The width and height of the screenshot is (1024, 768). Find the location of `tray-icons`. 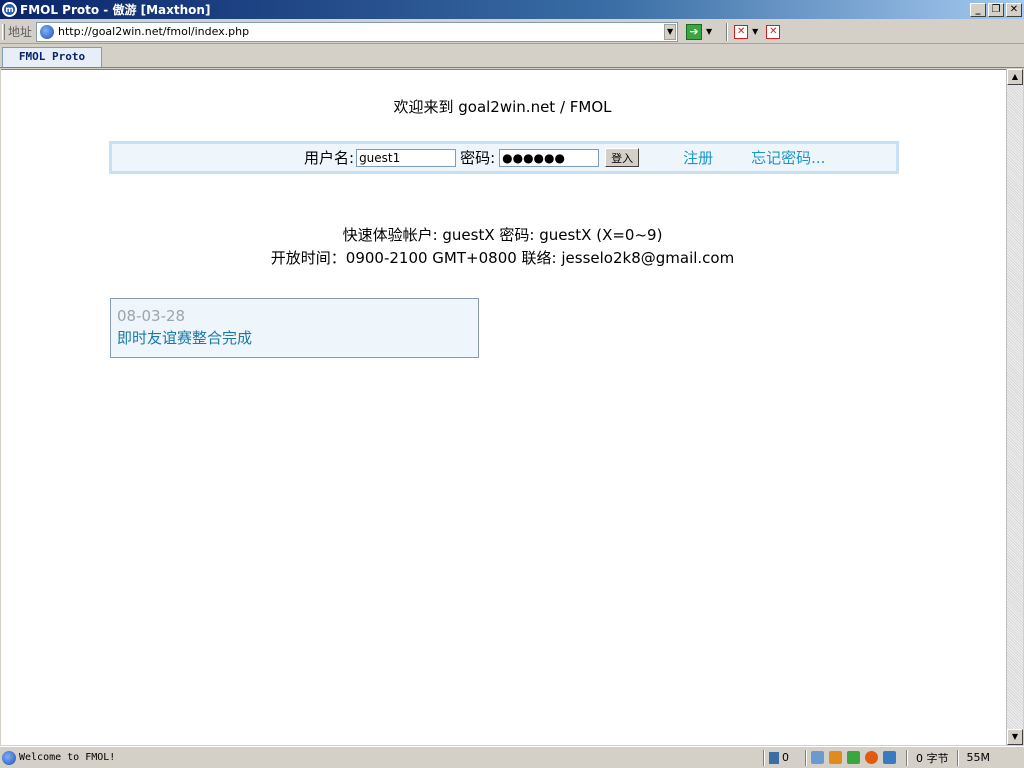

tray-icons is located at coordinates (853, 757).